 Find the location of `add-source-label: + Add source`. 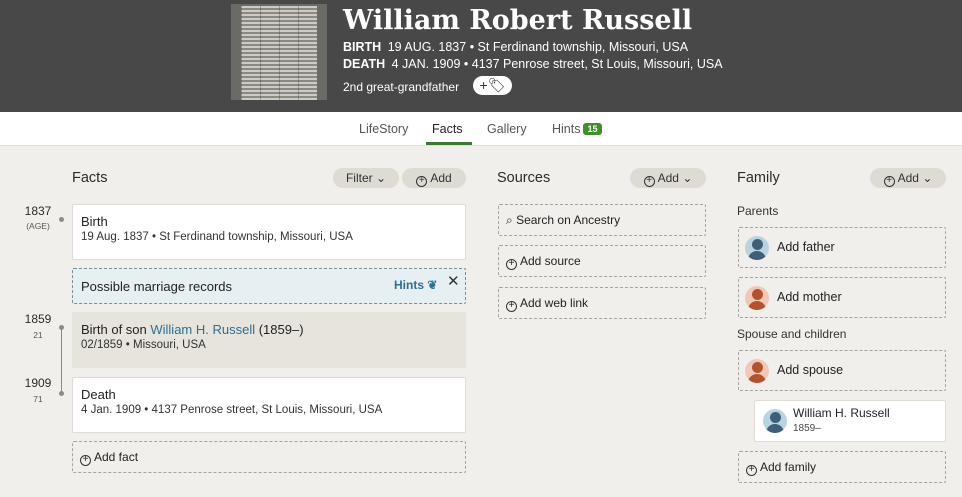

add-source-label: + Add source is located at coordinates (543, 262).